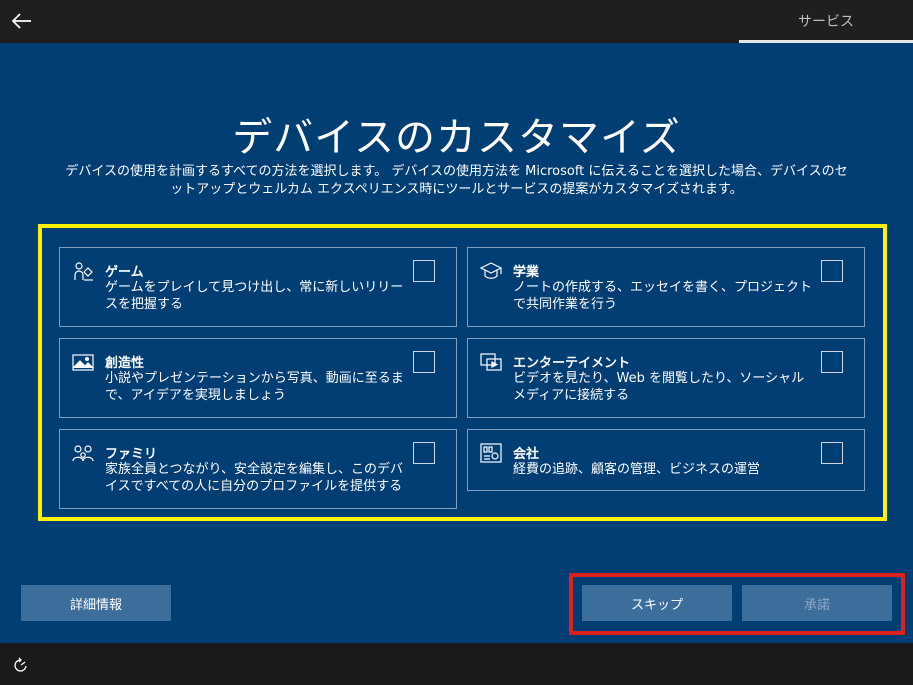 The image size is (913, 685). Describe the element at coordinates (96, 603) in the screenshot. I see `more-info-button: 詳細情報` at that location.